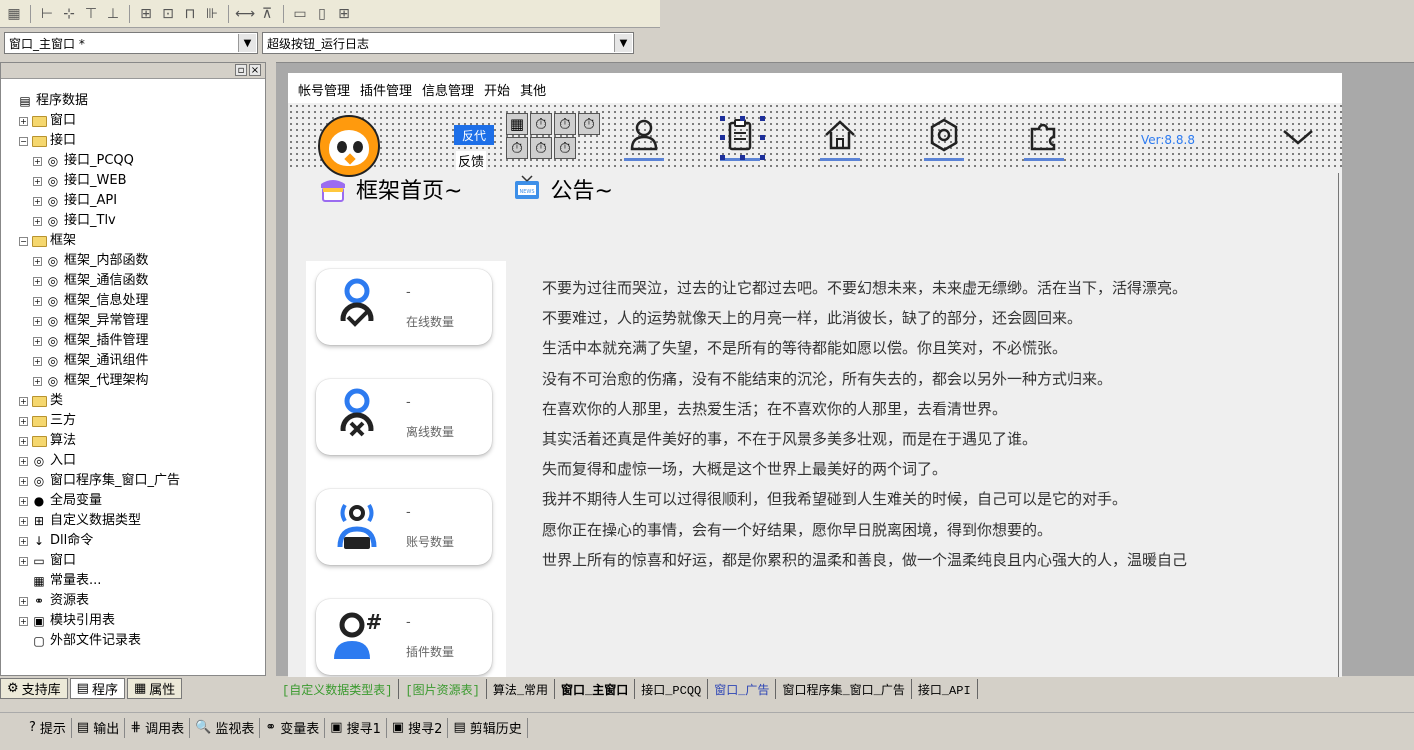 Image resolution: width=1414 pixels, height=750 pixels. I want to click on resize-both-icon: ⊞, so click(344, 14).